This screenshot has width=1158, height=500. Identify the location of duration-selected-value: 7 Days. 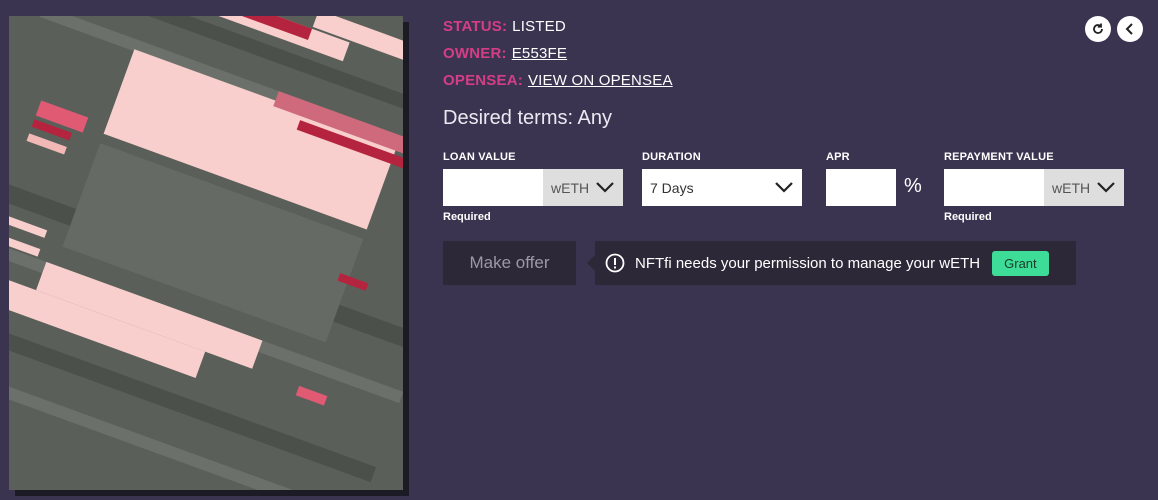
(672, 187).